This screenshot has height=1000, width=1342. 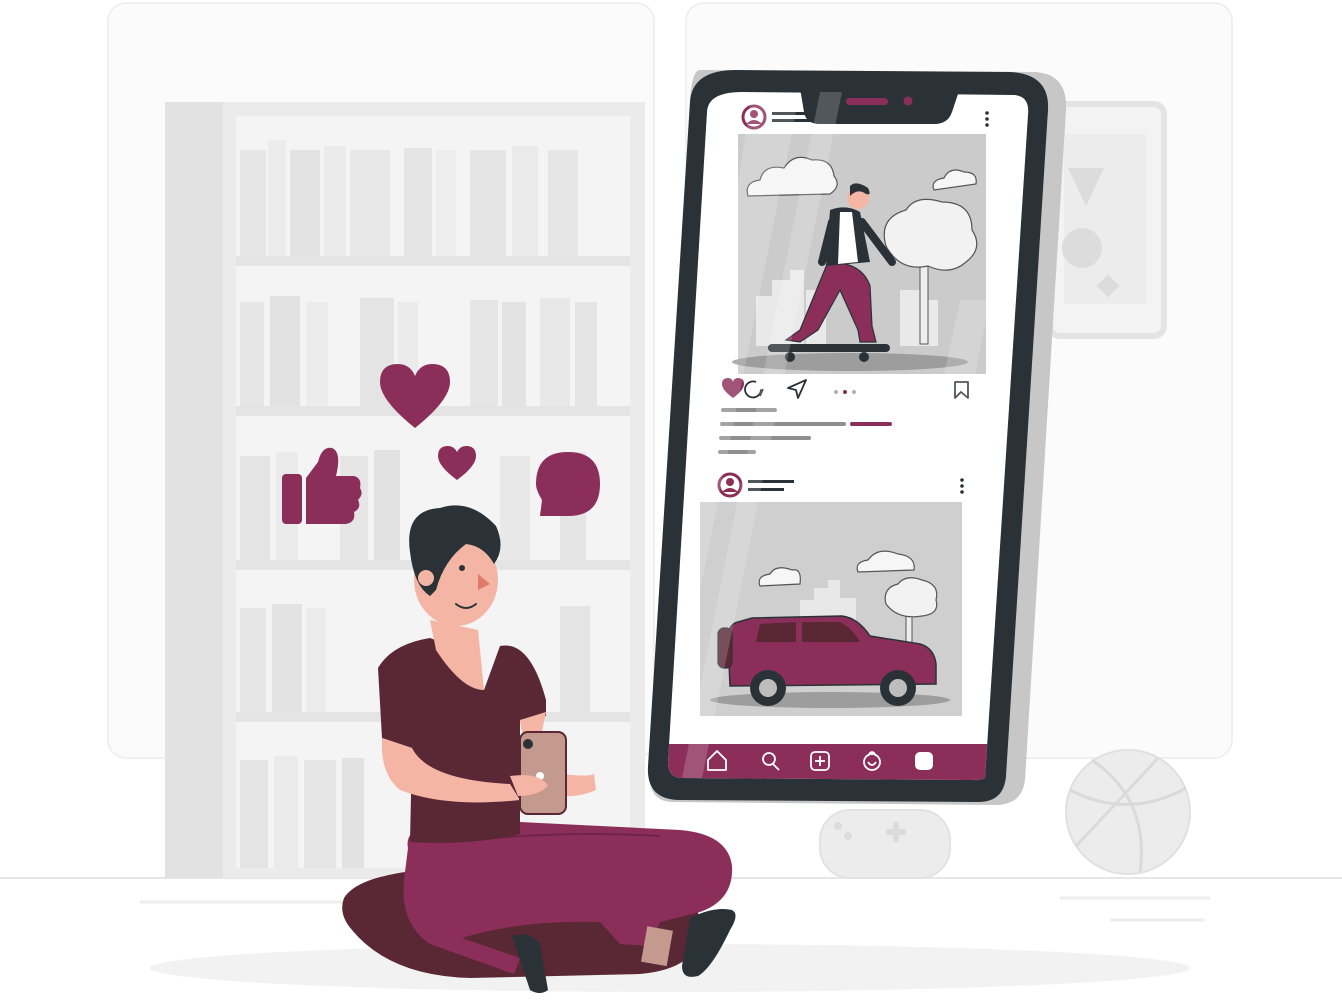 What do you see at coordinates (834, 762) in the screenshot?
I see `bottom-nav-bar` at bounding box center [834, 762].